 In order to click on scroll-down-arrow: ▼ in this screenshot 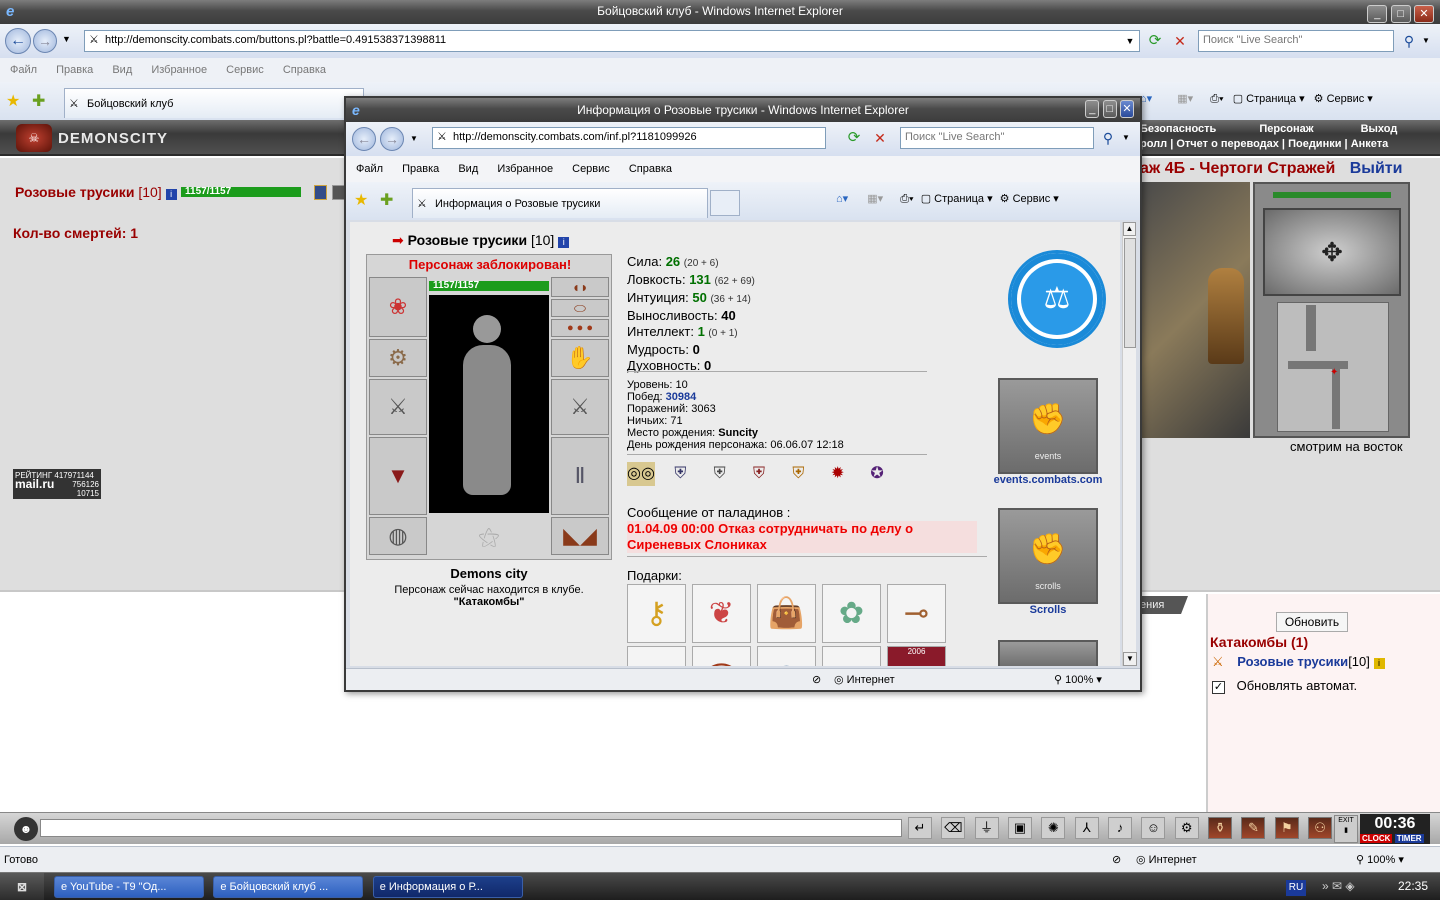, I will do `click(1130, 659)`.